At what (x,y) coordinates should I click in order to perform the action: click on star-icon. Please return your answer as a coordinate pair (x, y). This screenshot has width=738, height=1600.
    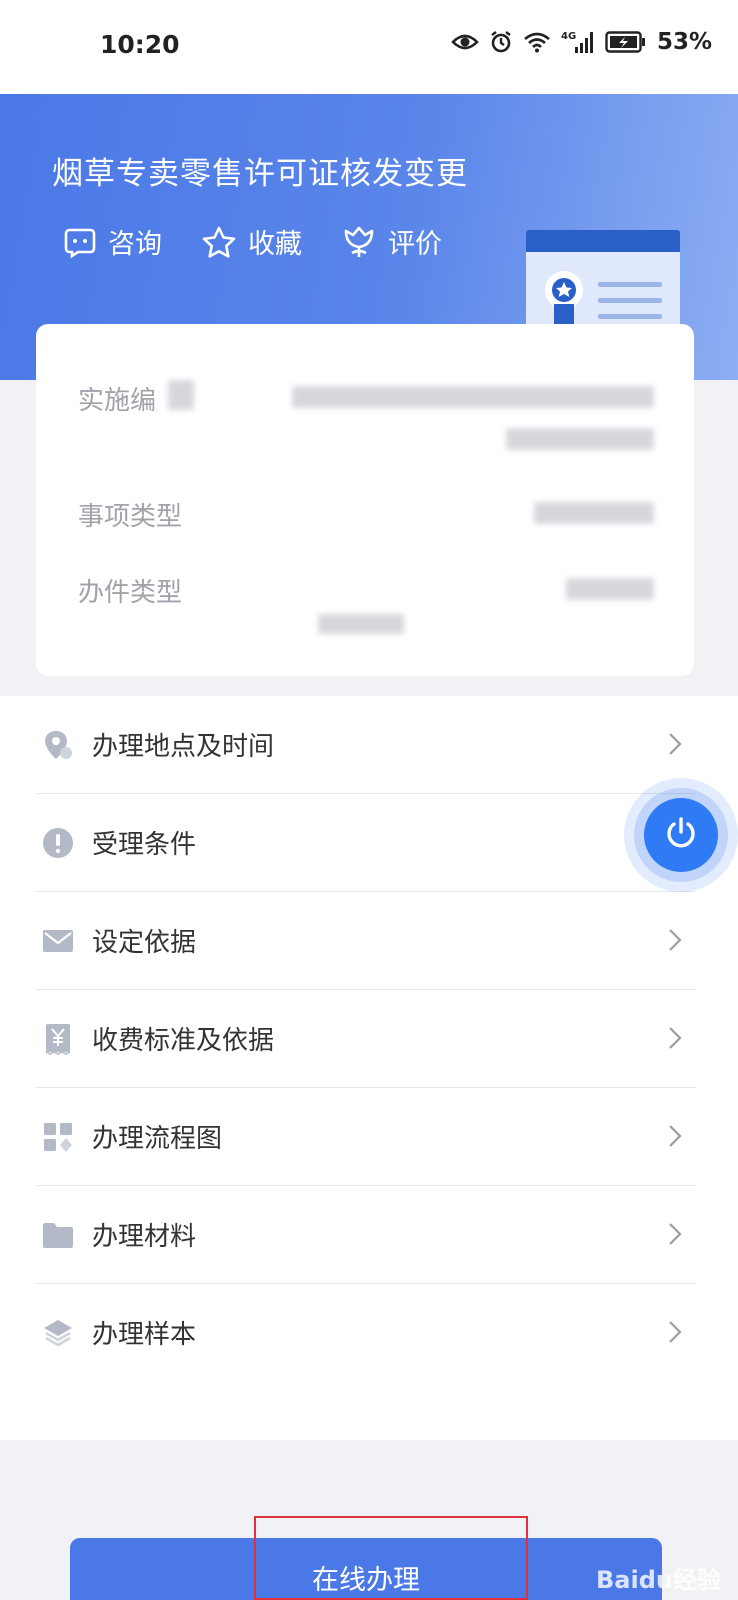
    Looking at the image, I should click on (219, 242).